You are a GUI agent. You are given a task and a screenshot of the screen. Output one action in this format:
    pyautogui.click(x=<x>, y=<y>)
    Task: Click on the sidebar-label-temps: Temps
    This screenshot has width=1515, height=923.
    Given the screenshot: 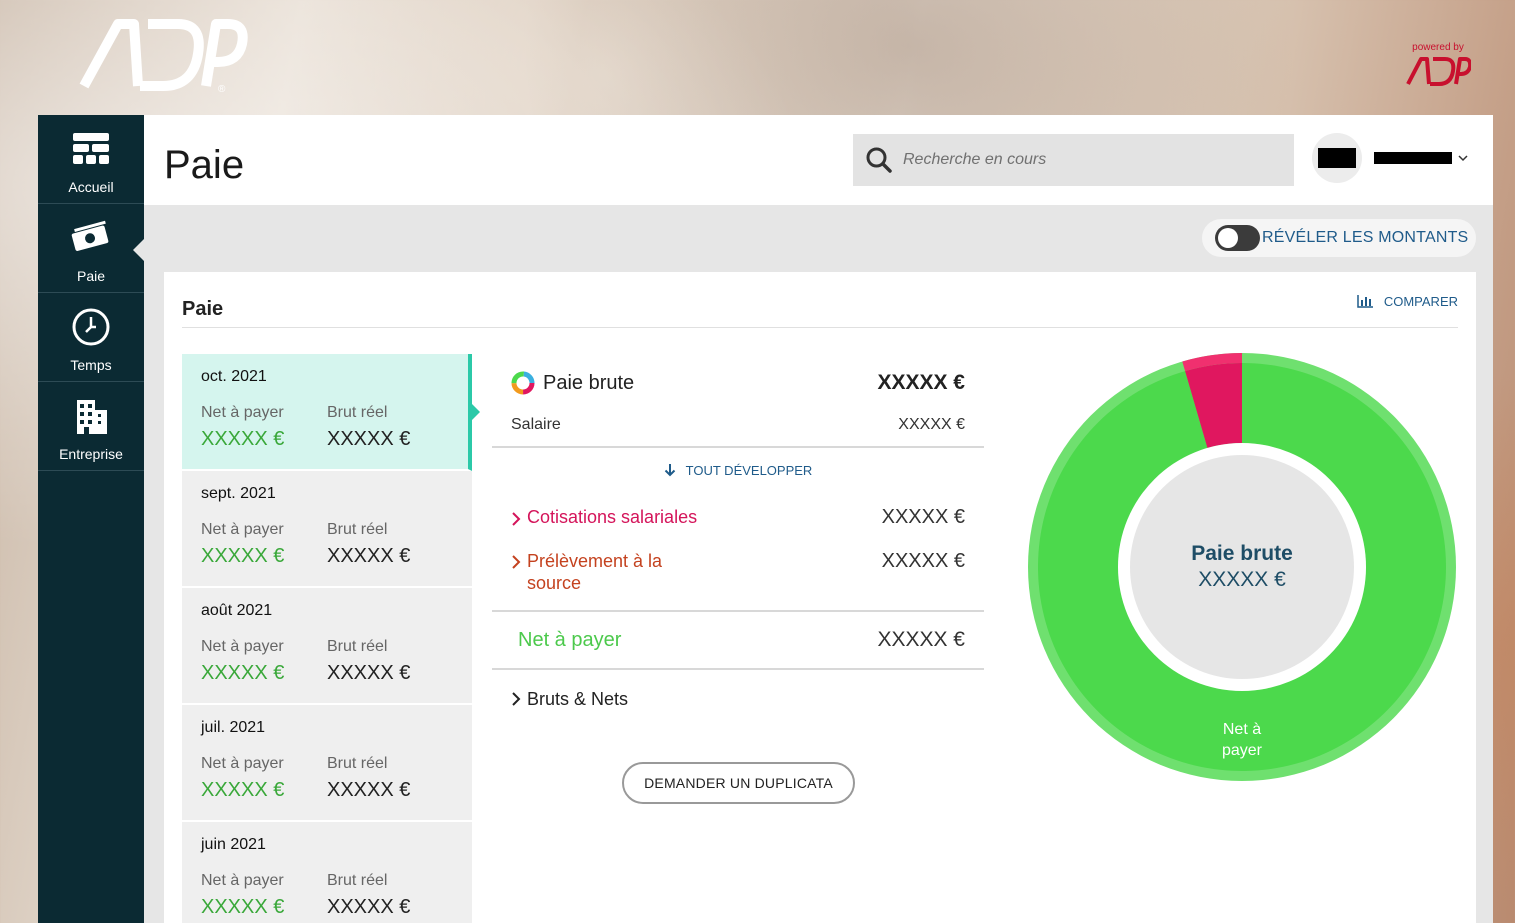 What is the action you would take?
    pyautogui.click(x=90, y=365)
    